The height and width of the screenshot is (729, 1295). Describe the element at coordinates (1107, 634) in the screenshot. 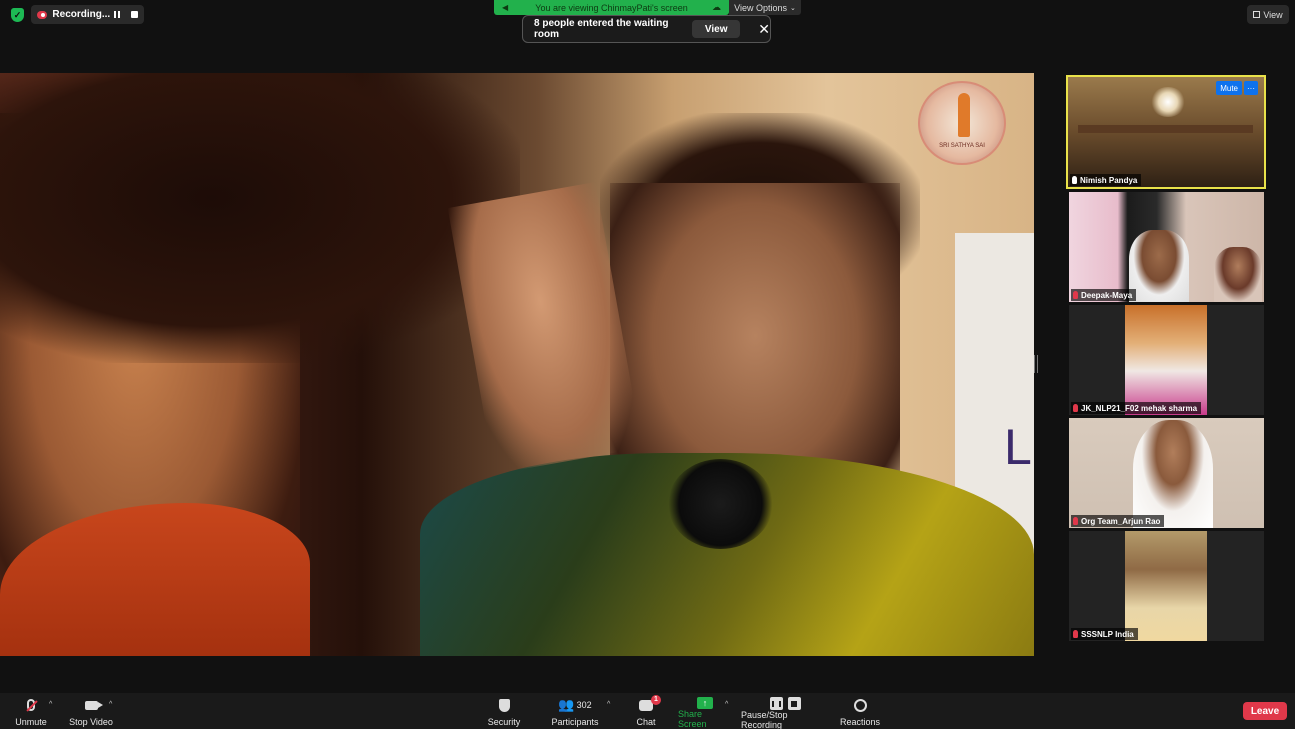

I see `participant-name: SSSNLP India` at that location.